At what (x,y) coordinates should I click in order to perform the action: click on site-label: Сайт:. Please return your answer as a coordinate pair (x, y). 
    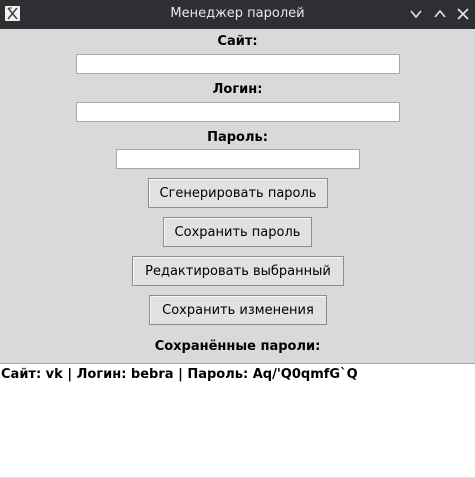
    Looking at the image, I should click on (237, 41).